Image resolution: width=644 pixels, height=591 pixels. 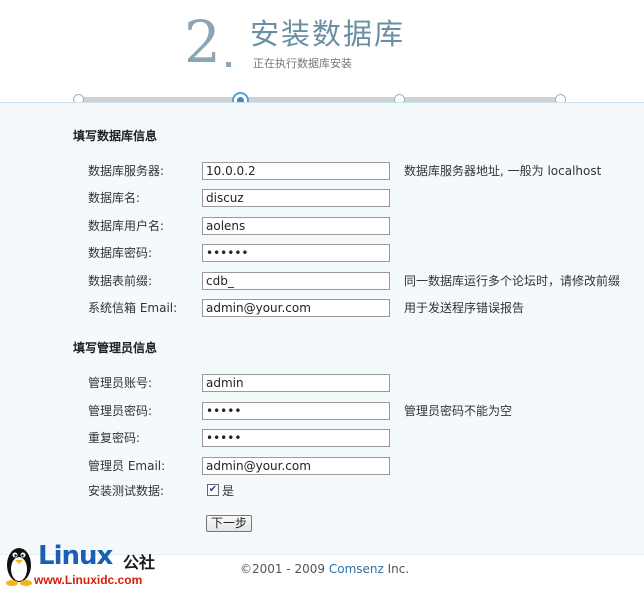 What do you see at coordinates (296, 308) in the screenshot?
I see `system-email-input` at bounding box center [296, 308].